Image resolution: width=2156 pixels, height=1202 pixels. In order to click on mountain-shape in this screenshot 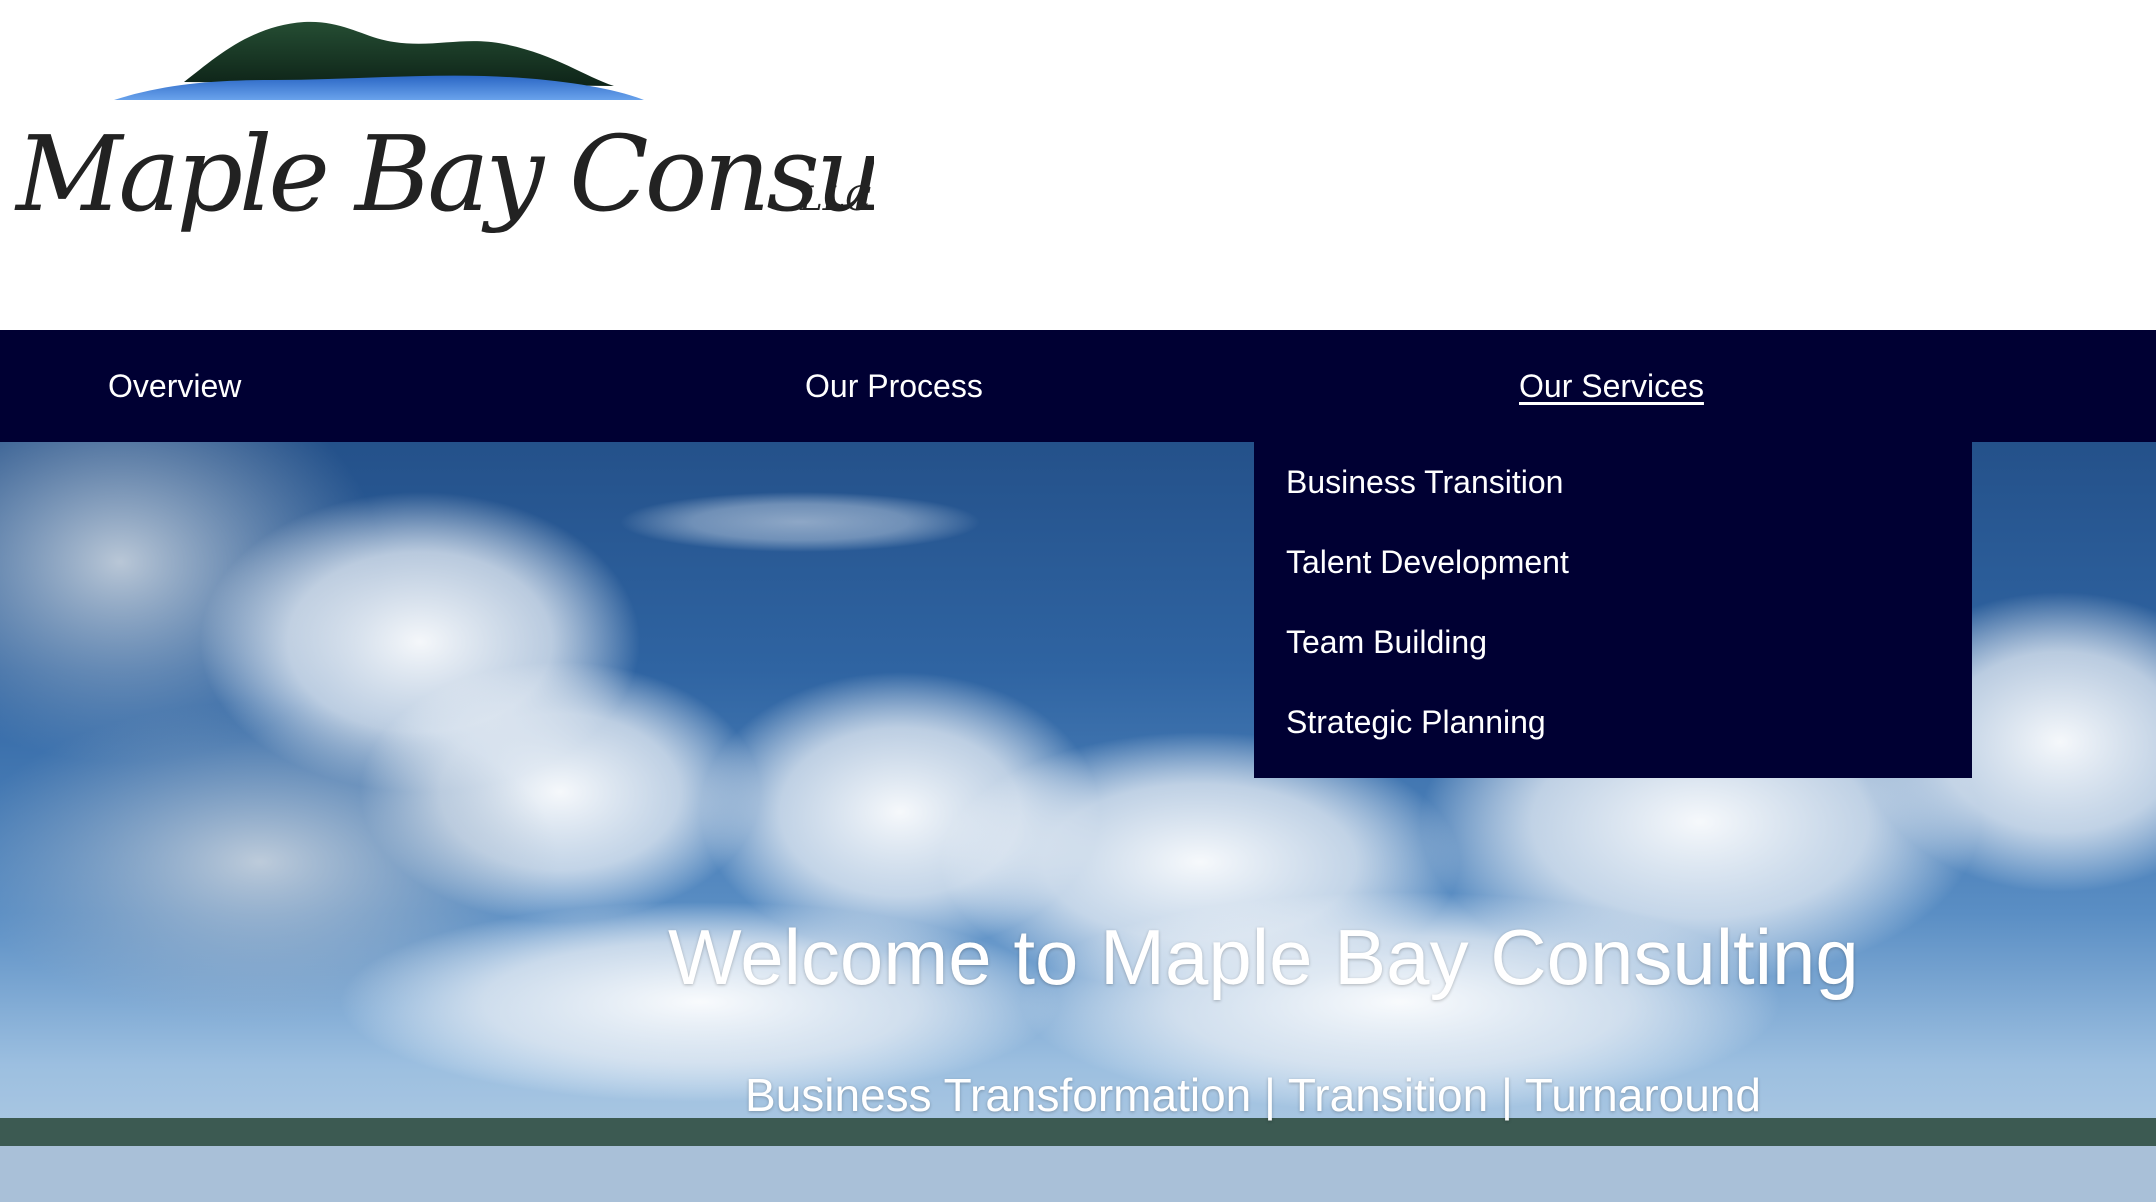, I will do `click(399, 54)`.